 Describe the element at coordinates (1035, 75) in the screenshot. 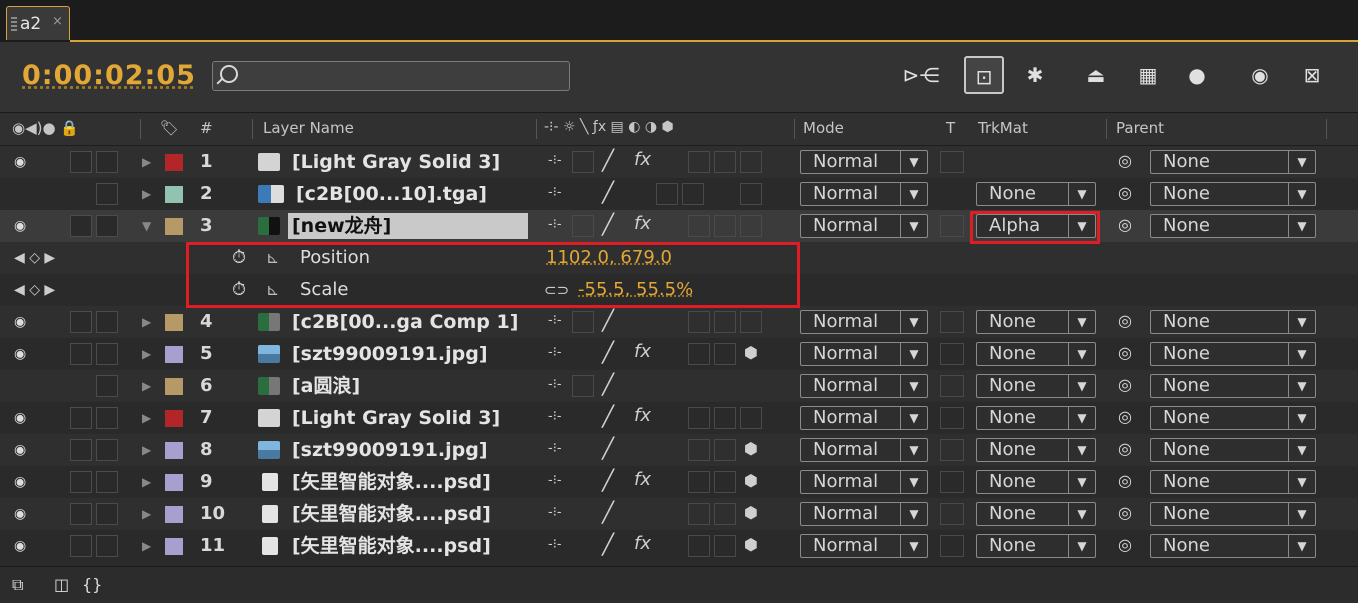

I see `draft-3d-icon: ✱` at that location.